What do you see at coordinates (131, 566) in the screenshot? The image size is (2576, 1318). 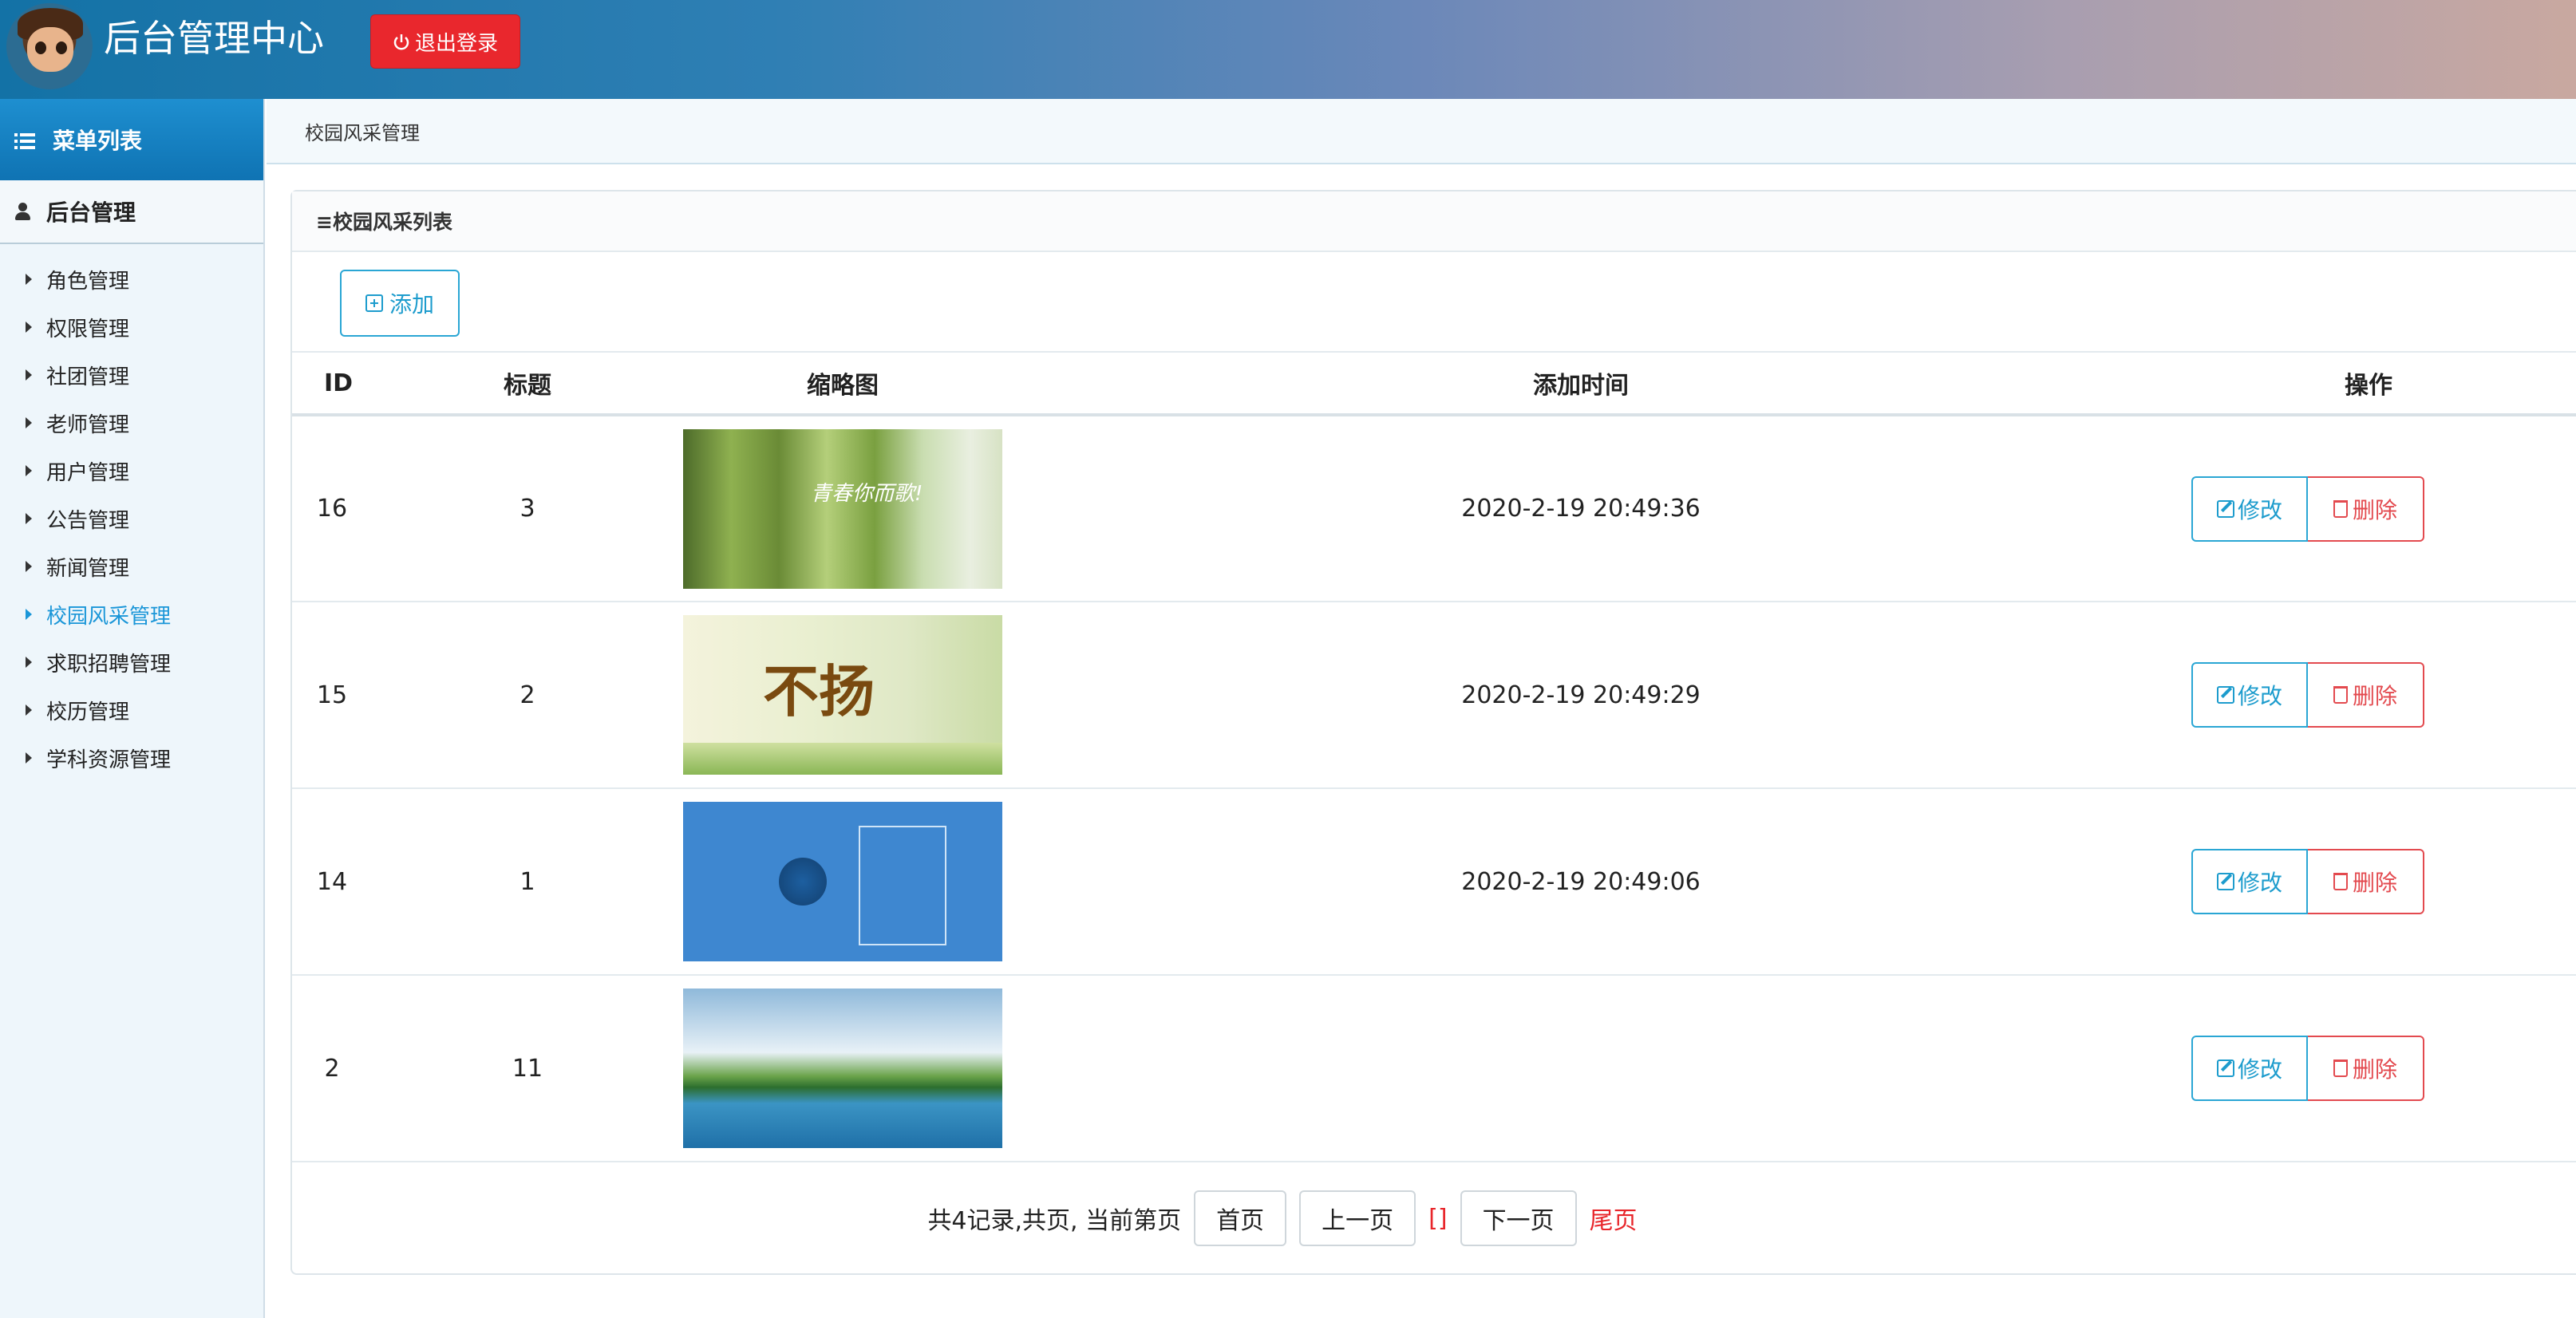 I see `sidebar-item-news: 新闻管理` at bounding box center [131, 566].